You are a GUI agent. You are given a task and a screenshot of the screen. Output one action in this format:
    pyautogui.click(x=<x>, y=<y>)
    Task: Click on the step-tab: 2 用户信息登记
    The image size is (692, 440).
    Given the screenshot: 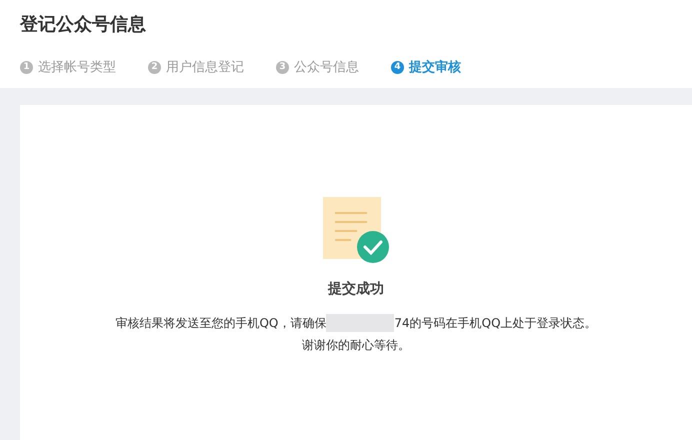 What is the action you would take?
    pyautogui.click(x=196, y=68)
    